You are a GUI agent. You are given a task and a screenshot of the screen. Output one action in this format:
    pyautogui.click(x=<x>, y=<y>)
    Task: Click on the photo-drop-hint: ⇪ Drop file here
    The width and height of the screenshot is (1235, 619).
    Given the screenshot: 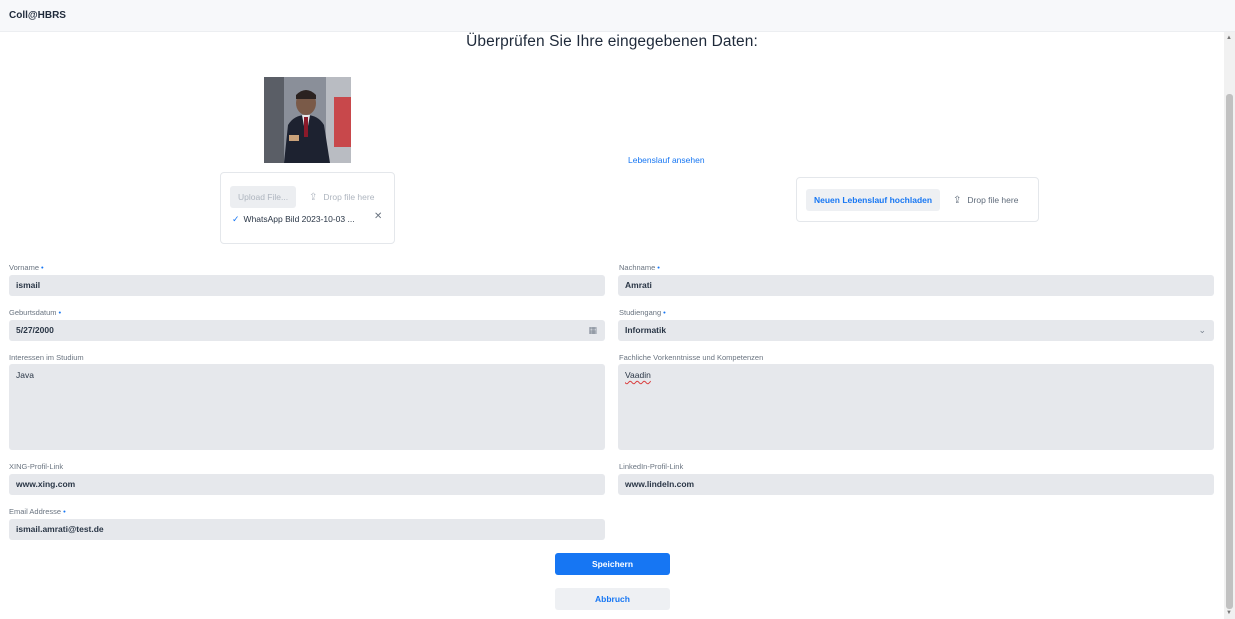 What is the action you would take?
    pyautogui.click(x=341, y=197)
    